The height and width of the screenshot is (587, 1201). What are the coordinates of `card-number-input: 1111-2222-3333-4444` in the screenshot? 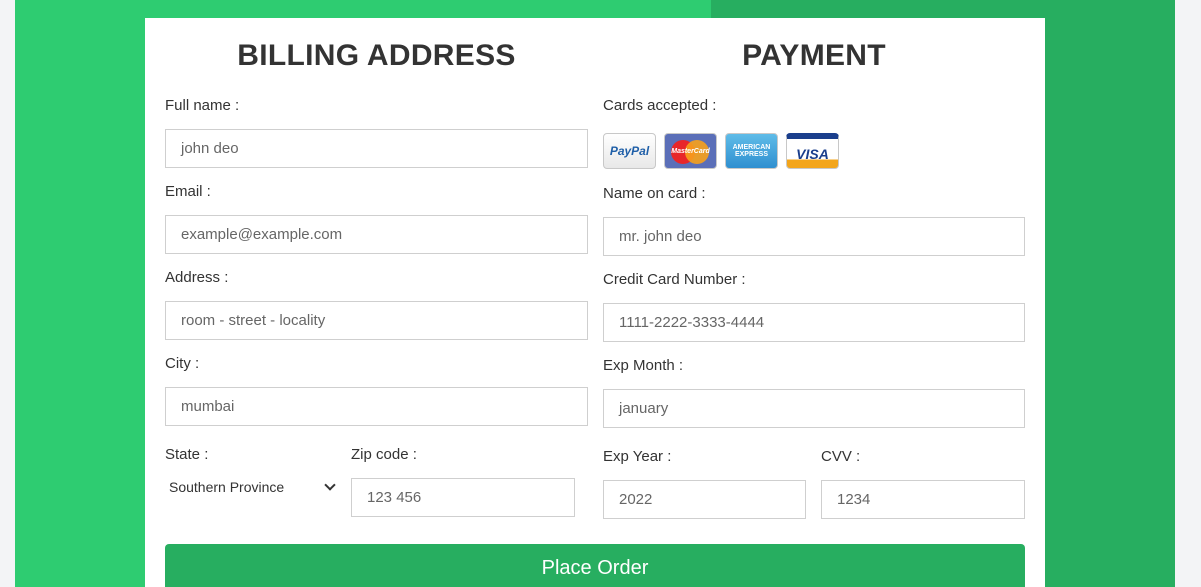 It's located at (814, 322).